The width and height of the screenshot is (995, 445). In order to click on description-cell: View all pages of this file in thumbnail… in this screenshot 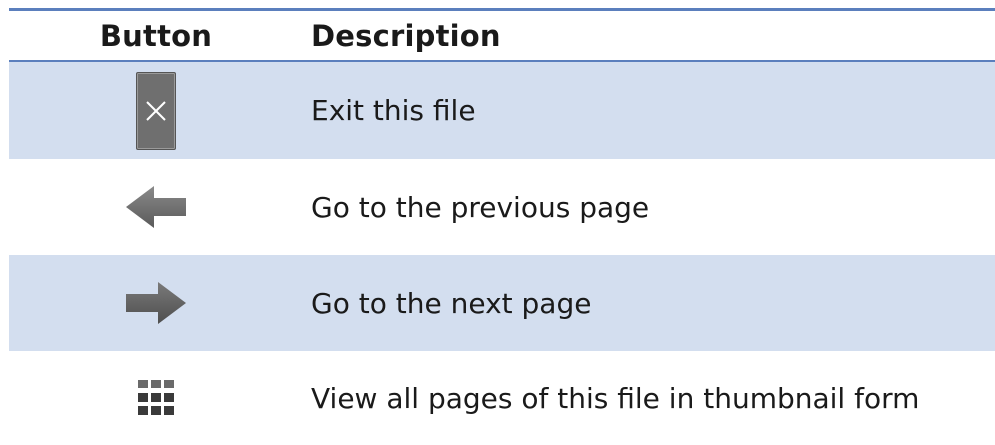, I will do `click(615, 398)`.